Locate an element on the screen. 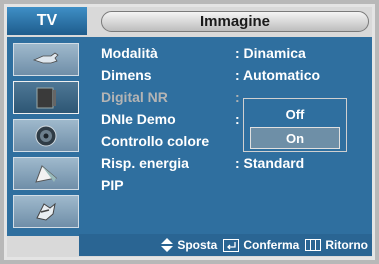  sidebar is located at coordinates (46, 138).